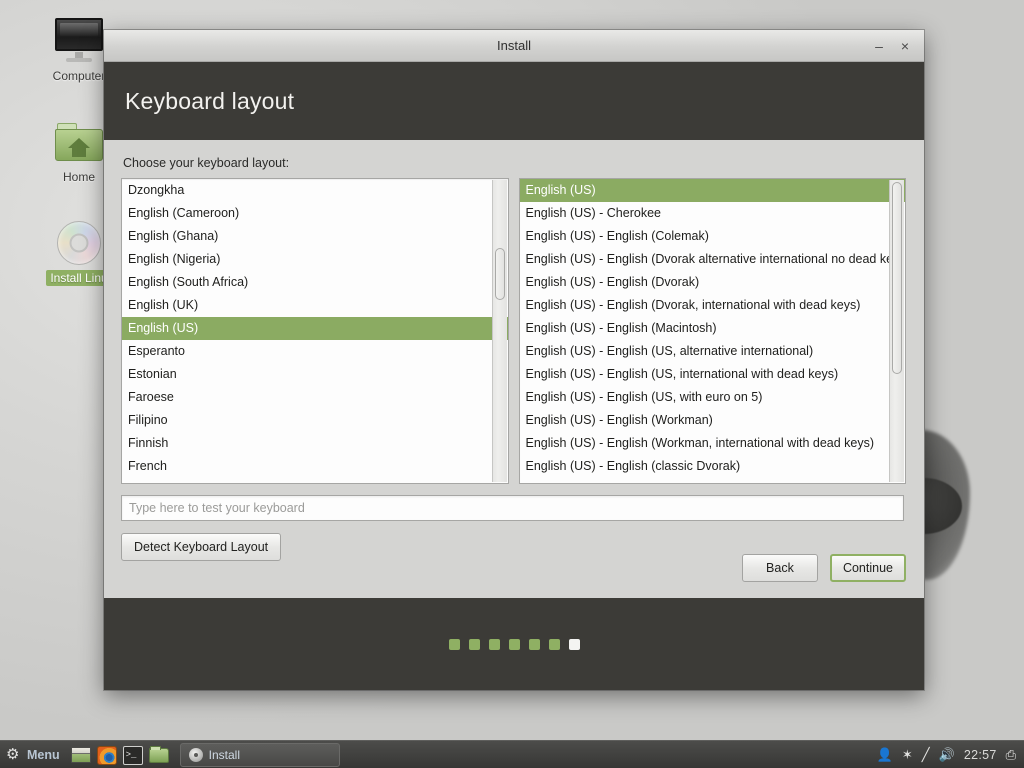 The width and height of the screenshot is (1024, 768). Describe the element at coordinates (926, 754) in the screenshot. I see `update-manager-icon: ╱` at that location.